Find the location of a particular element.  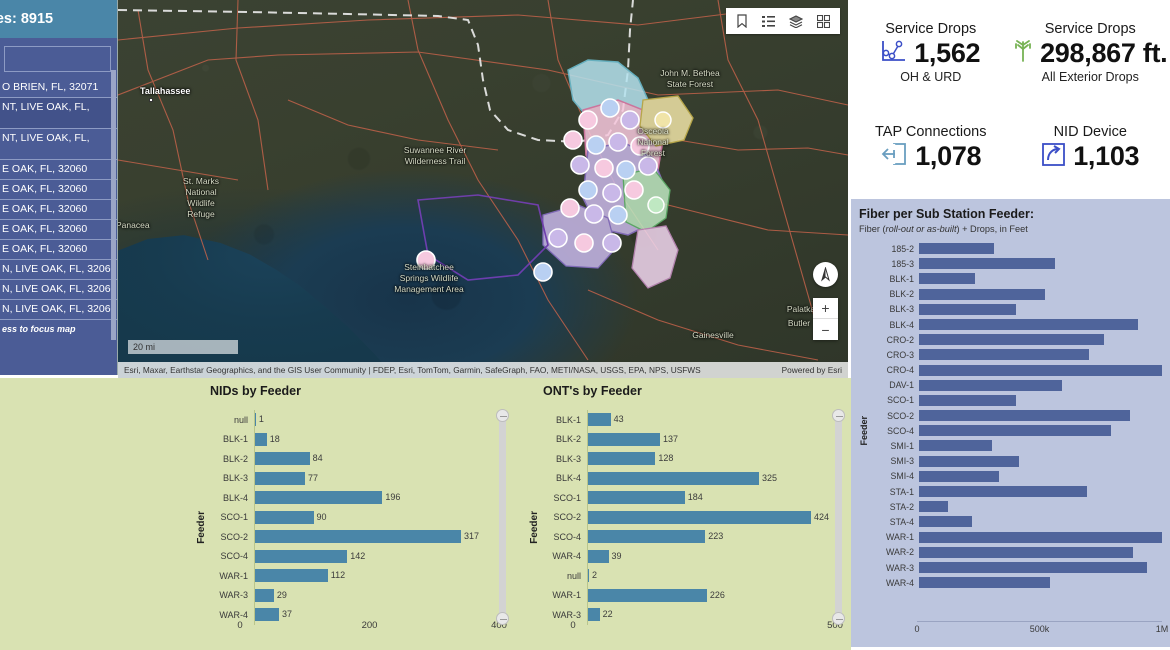

nids-range-slider is located at coordinates (502, 517).